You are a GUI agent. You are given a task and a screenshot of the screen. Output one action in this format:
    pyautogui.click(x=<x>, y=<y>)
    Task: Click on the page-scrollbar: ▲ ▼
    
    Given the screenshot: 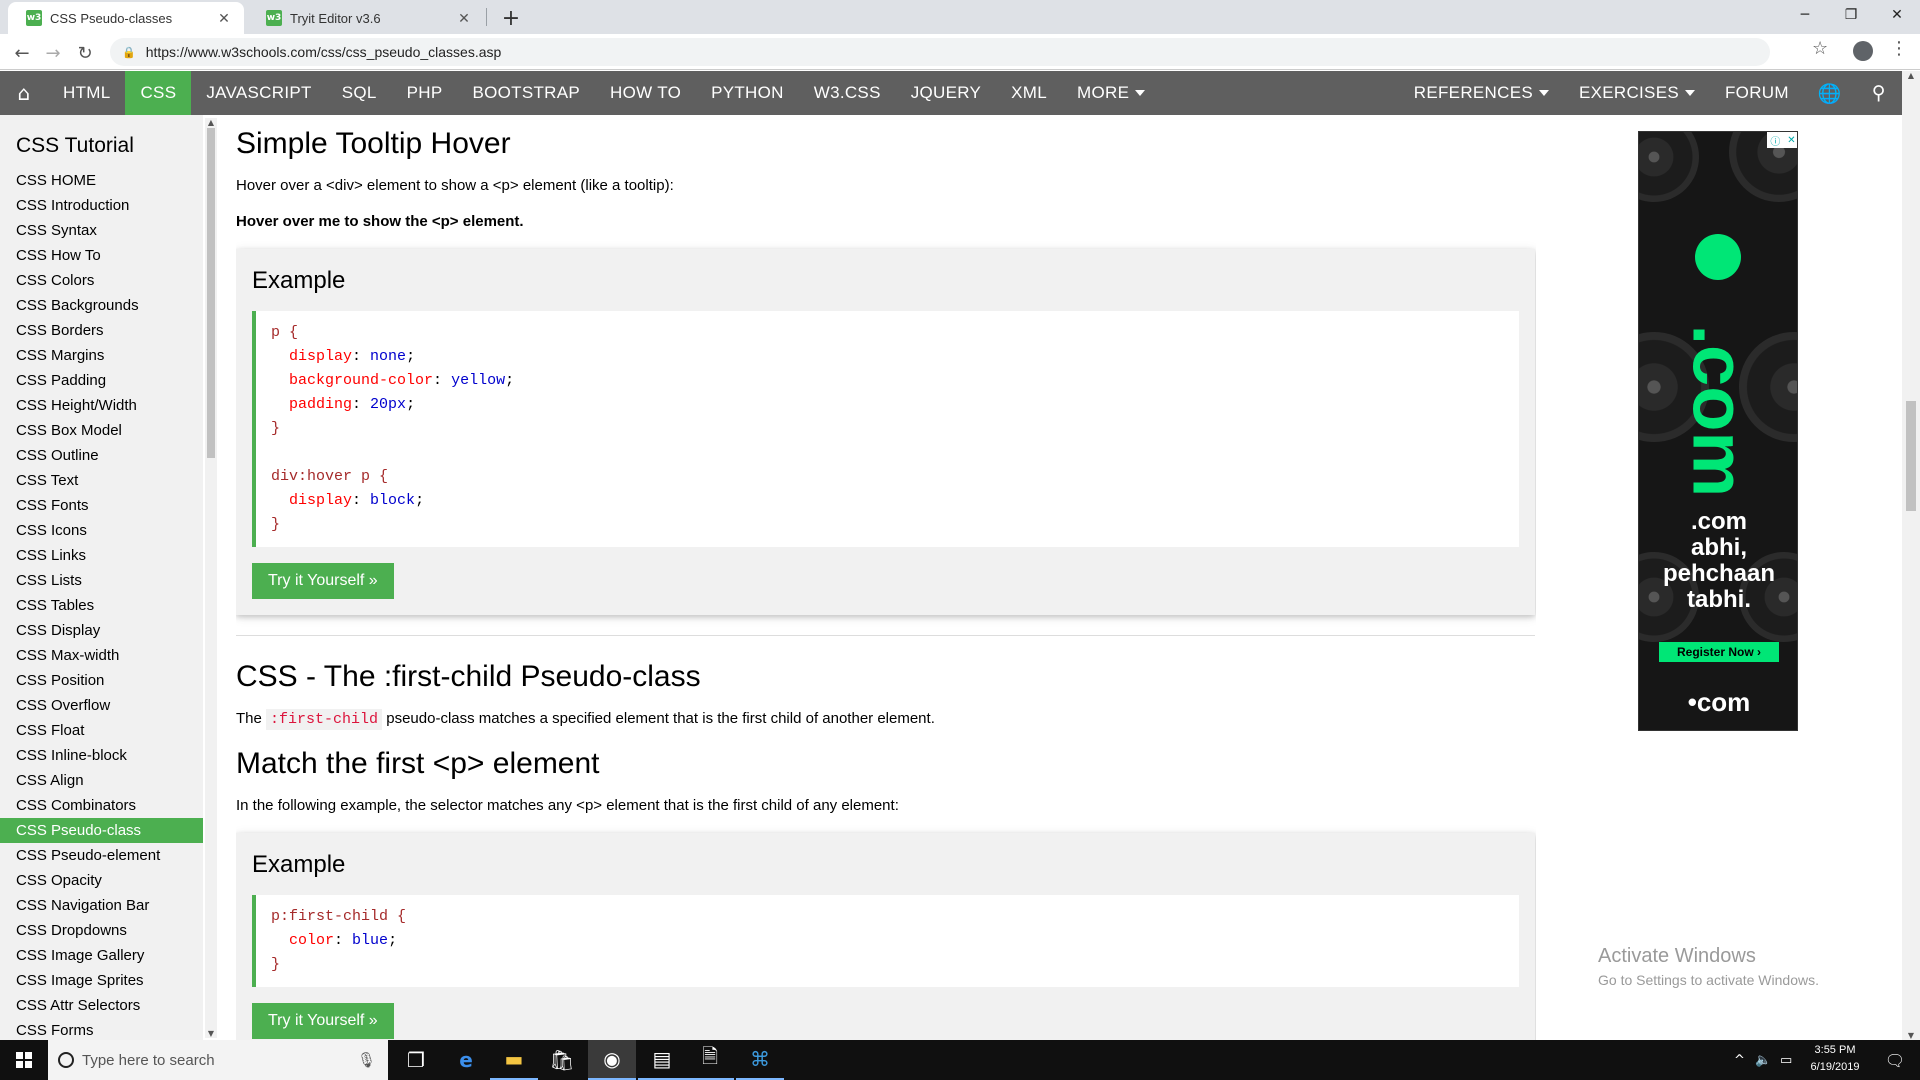 What is the action you would take?
    pyautogui.click(x=1911, y=555)
    